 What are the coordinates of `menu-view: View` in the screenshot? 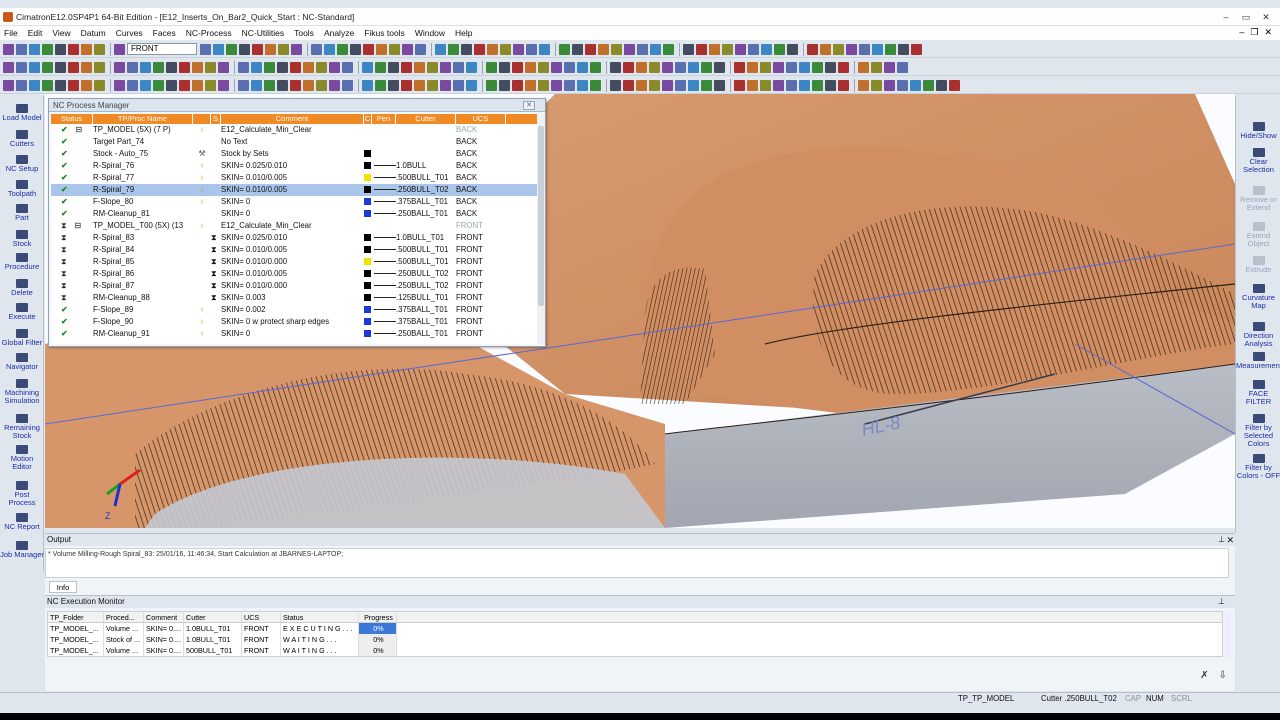 It's located at (61, 33).